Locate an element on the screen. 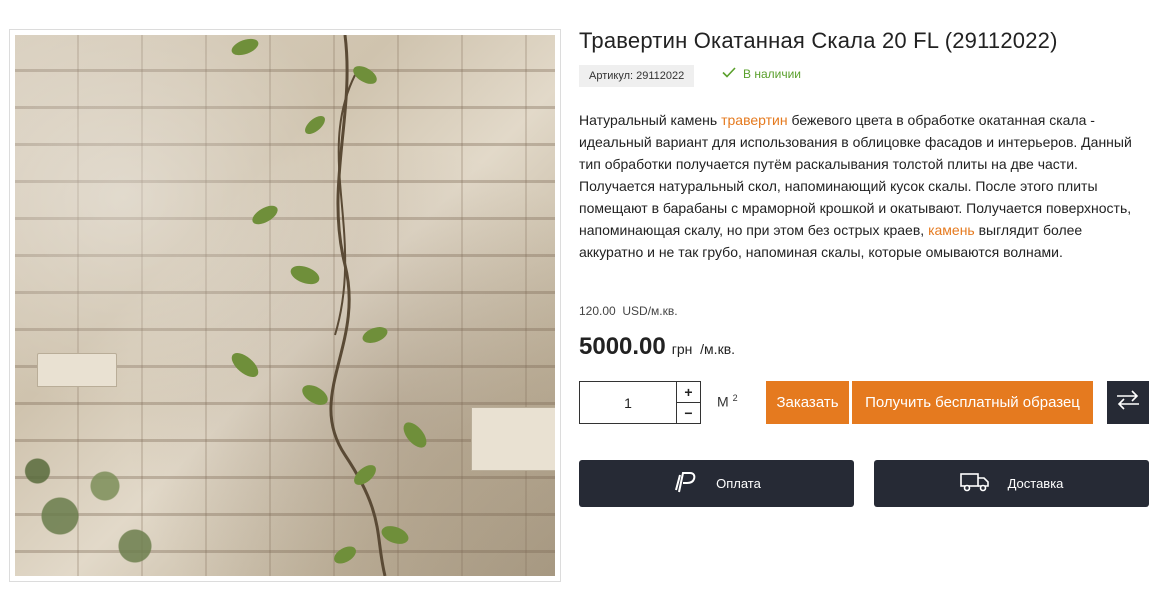 The height and width of the screenshot is (607, 1170). quantity-minus-button: − is located at coordinates (688, 413).